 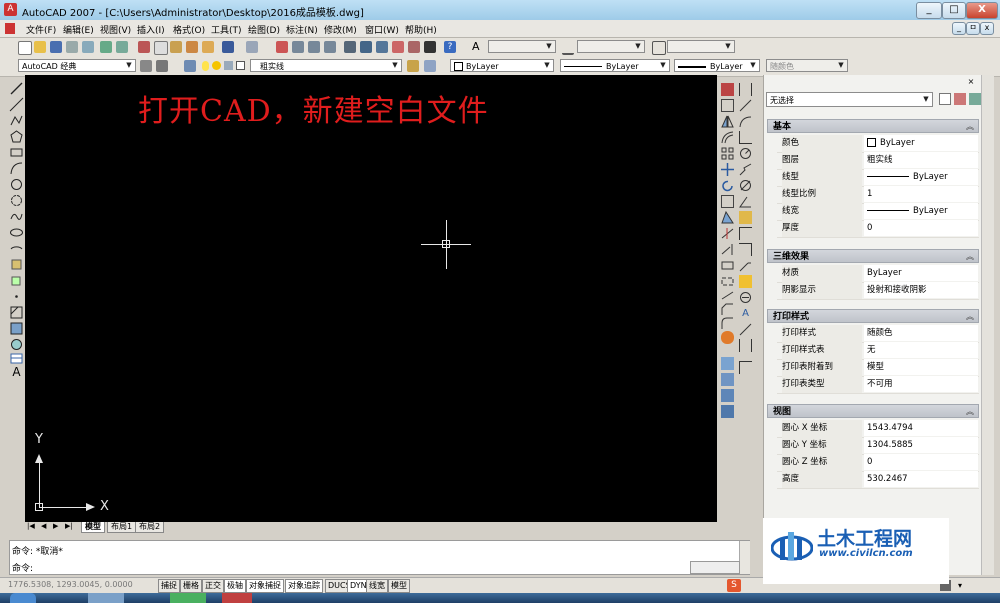 What do you see at coordinates (727, 323) in the screenshot?
I see `fillet-icon` at bounding box center [727, 323].